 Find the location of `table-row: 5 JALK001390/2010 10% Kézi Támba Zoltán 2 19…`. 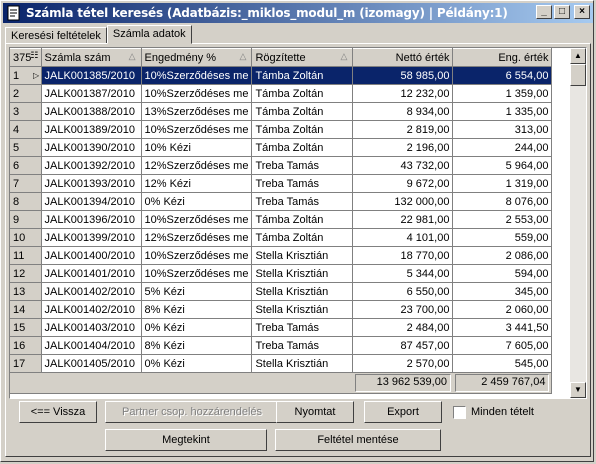

table-row: 5 JALK001390/2010 10% Kézi Támba Zoltán 2 19… is located at coordinates (281, 147).